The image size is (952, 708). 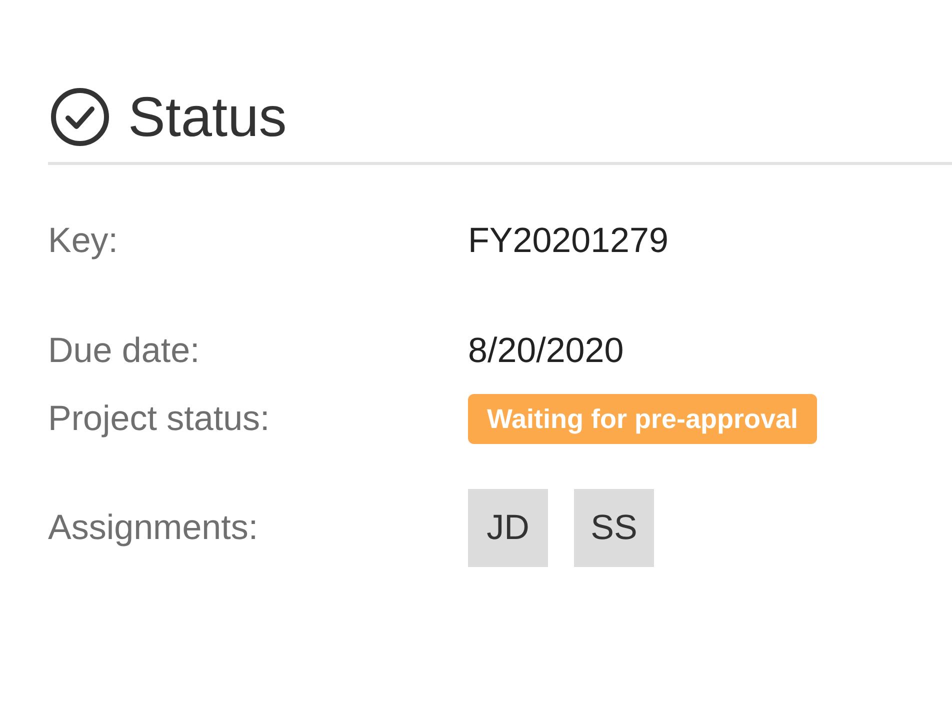 What do you see at coordinates (124, 351) in the screenshot?
I see `field-label: Due date:` at bounding box center [124, 351].